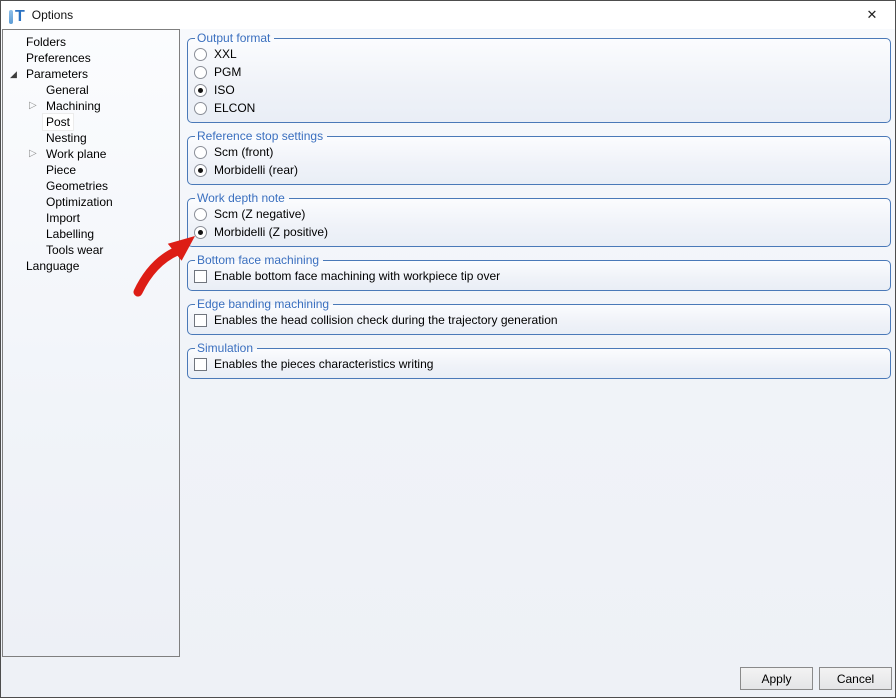 Image resolution: width=896 pixels, height=698 pixels. Describe the element at coordinates (263, 304) in the screenshot. I see `group-title: Edge banding machining` at that location.